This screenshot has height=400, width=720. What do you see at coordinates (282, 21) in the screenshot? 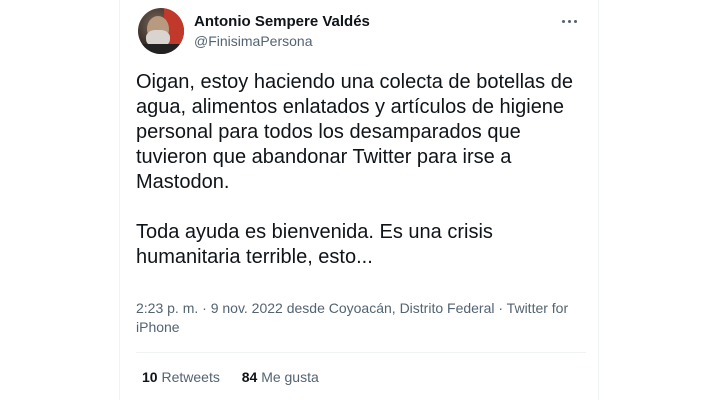
I see `author-name: Antonio Sempere Valdés` at bounding box center [282, 21].